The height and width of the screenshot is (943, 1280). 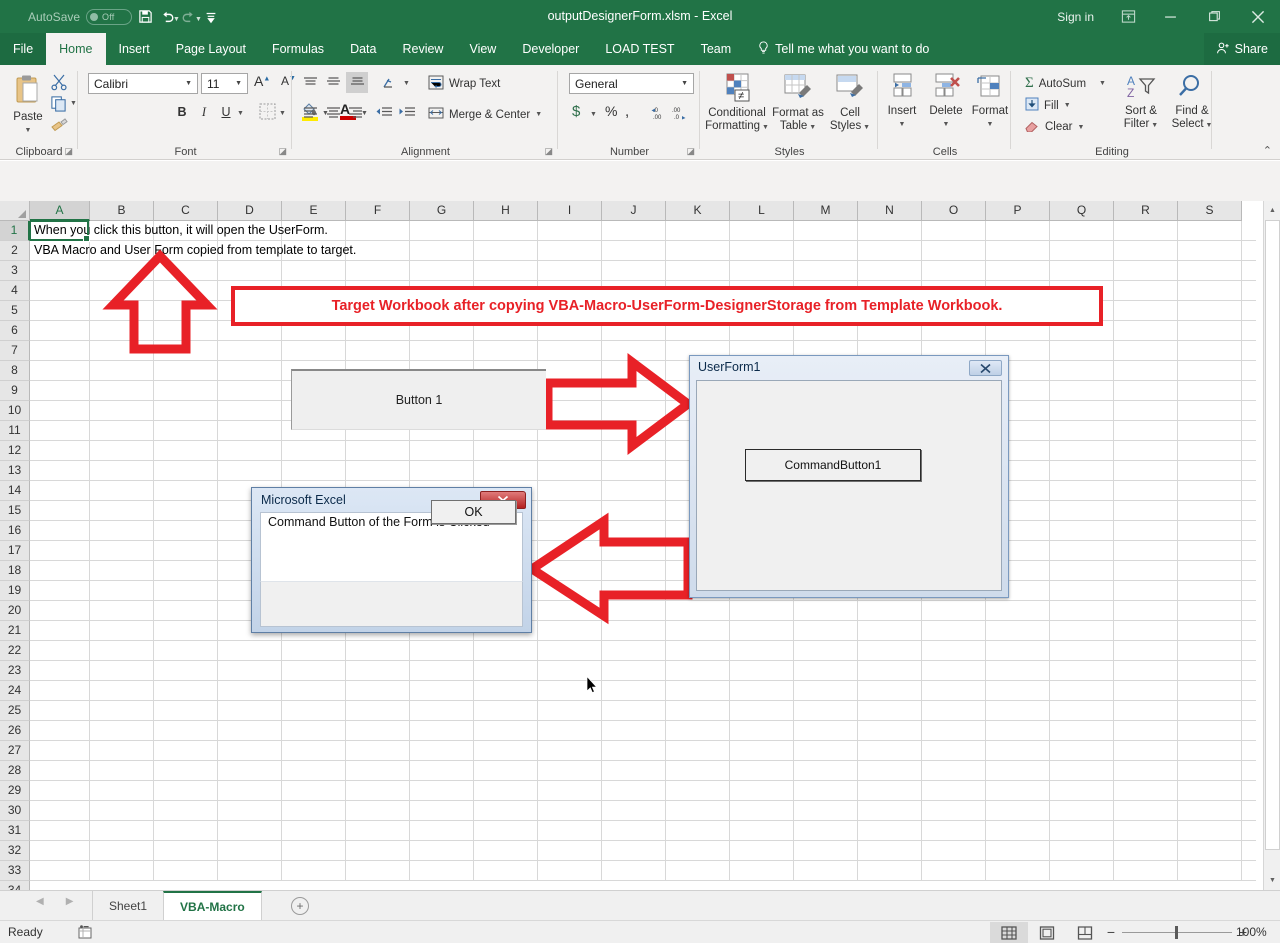 What do you see at coordinates (15, 691) in the screenshot?
I see `row-header-24: 24` at bounding box center [15, 691].